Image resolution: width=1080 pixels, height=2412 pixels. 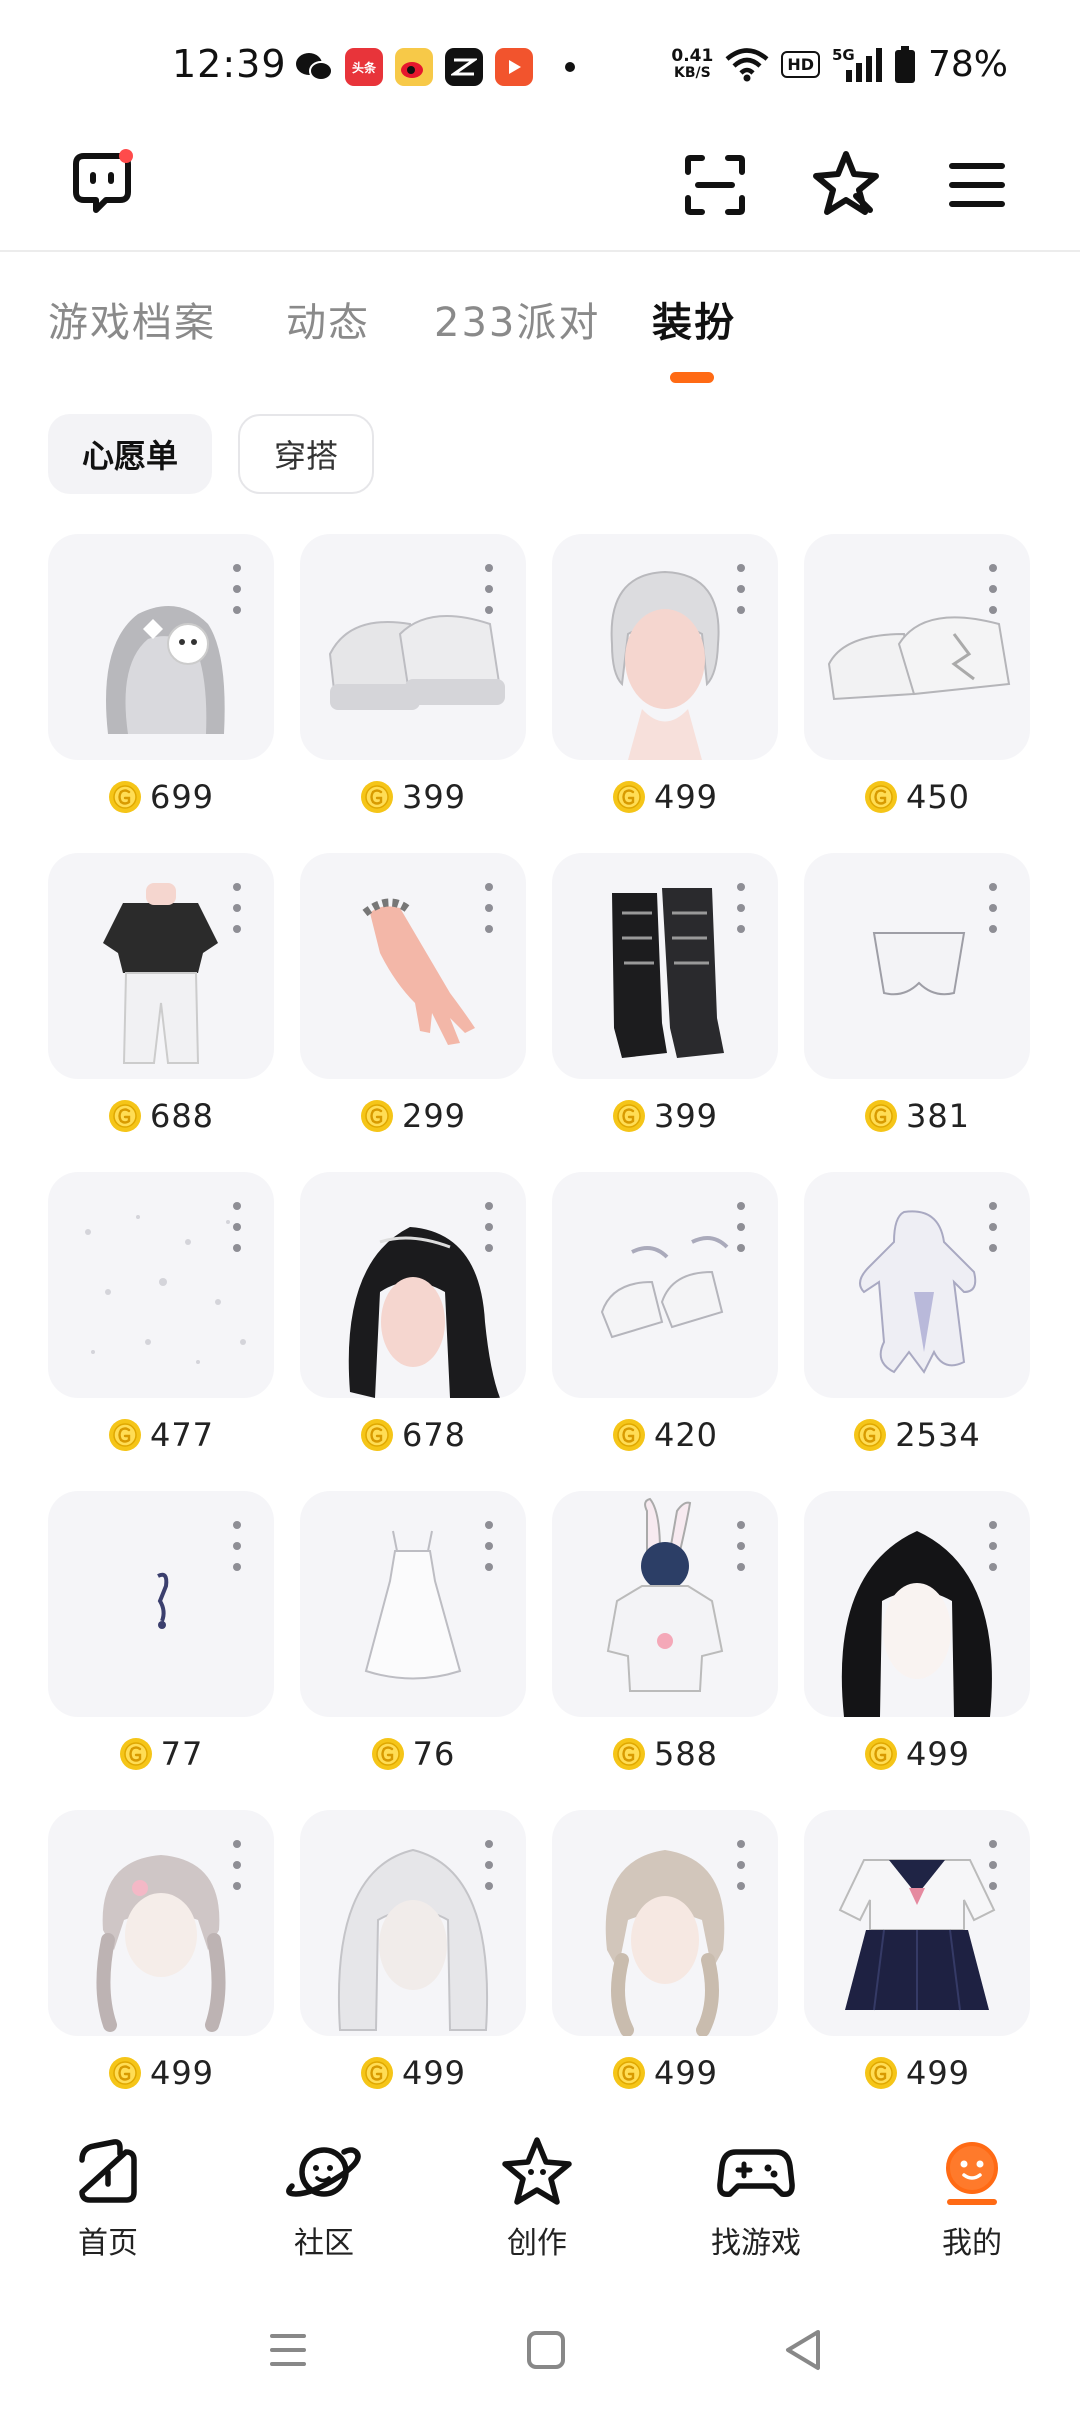 I want to click on wishlist-item: 2534, so click(x=917, y=1331).